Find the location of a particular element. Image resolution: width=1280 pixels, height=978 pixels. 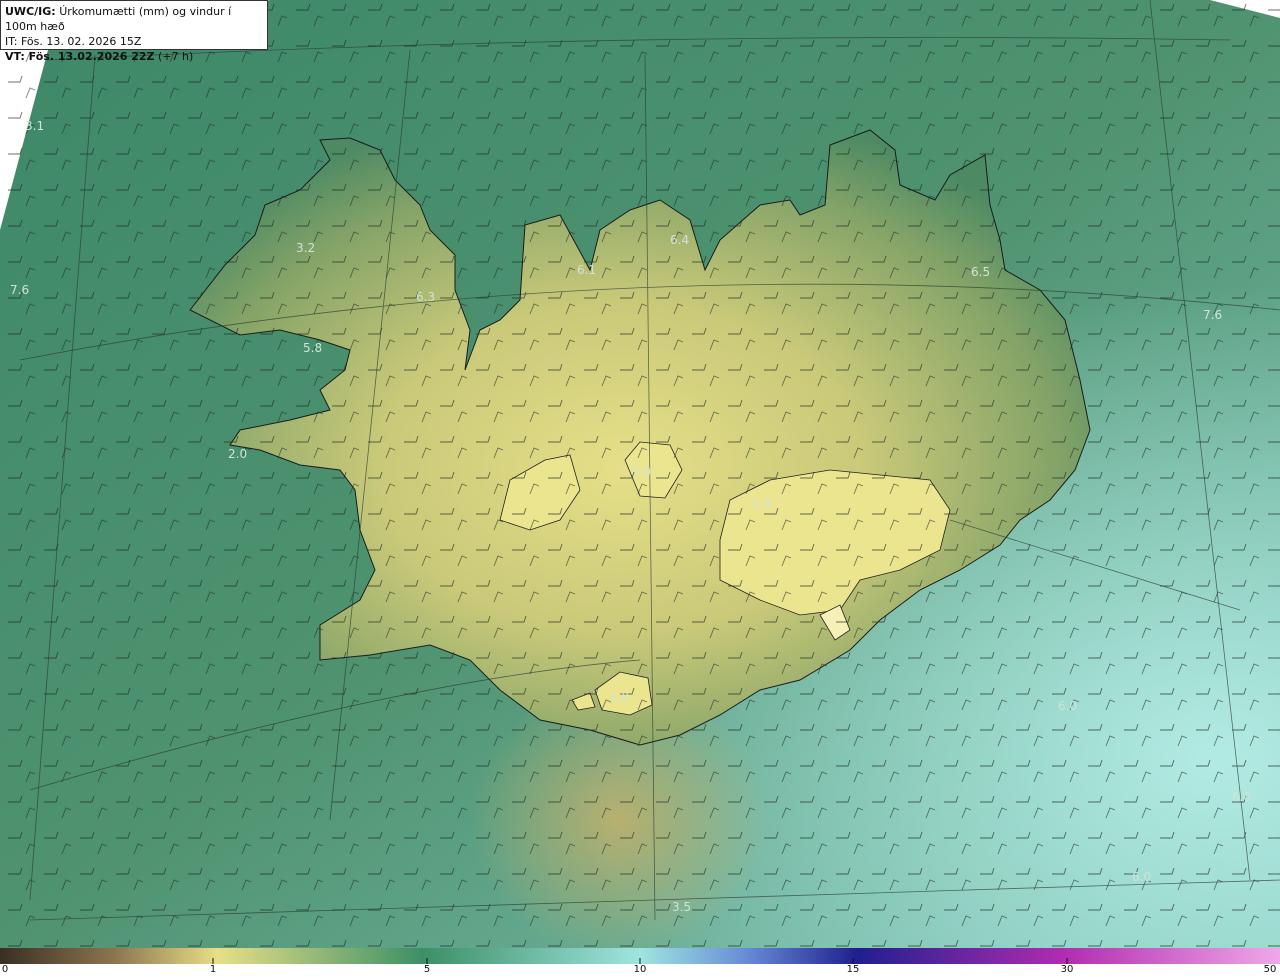

map-value-label: 5.8 is located at coordinates (312, 348).